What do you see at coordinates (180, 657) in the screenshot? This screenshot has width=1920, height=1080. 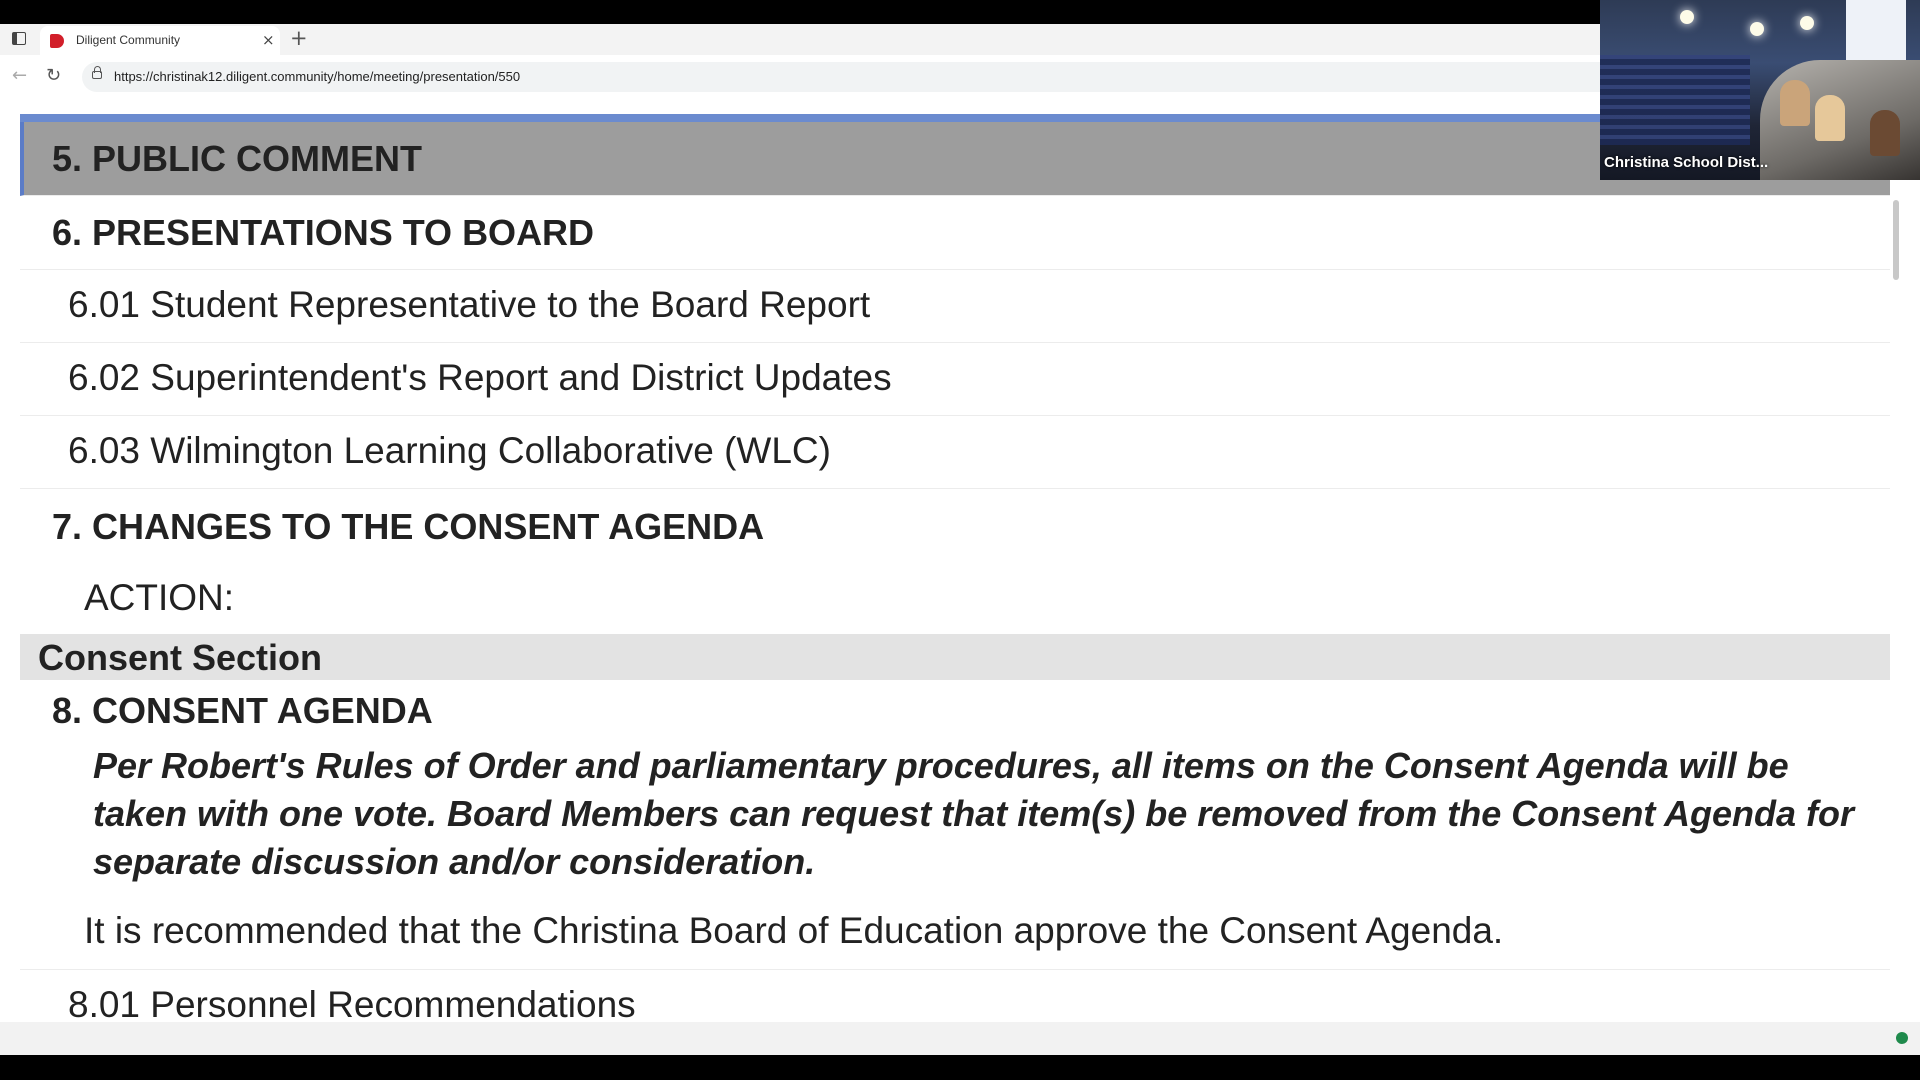 I see `consent-section-title: Consent Section` at bounding box center [180, 657].